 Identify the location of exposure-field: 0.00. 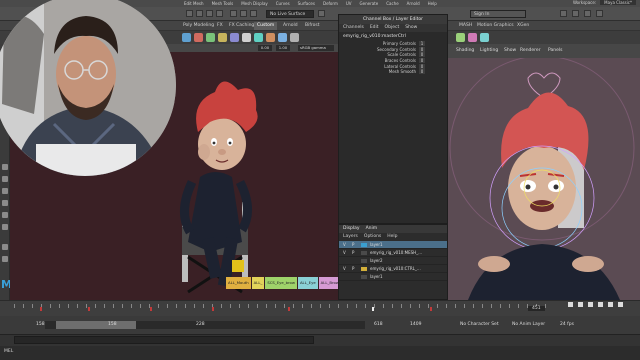
(265, 48).